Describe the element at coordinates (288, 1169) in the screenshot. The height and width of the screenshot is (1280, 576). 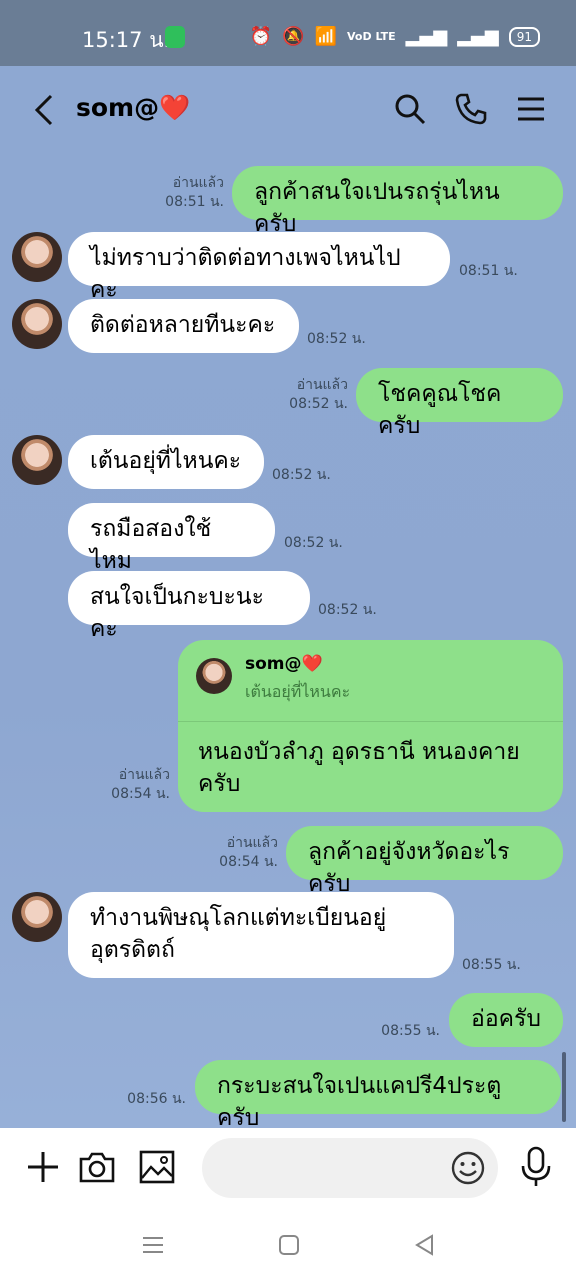
I see `message-input-bar` at that location.